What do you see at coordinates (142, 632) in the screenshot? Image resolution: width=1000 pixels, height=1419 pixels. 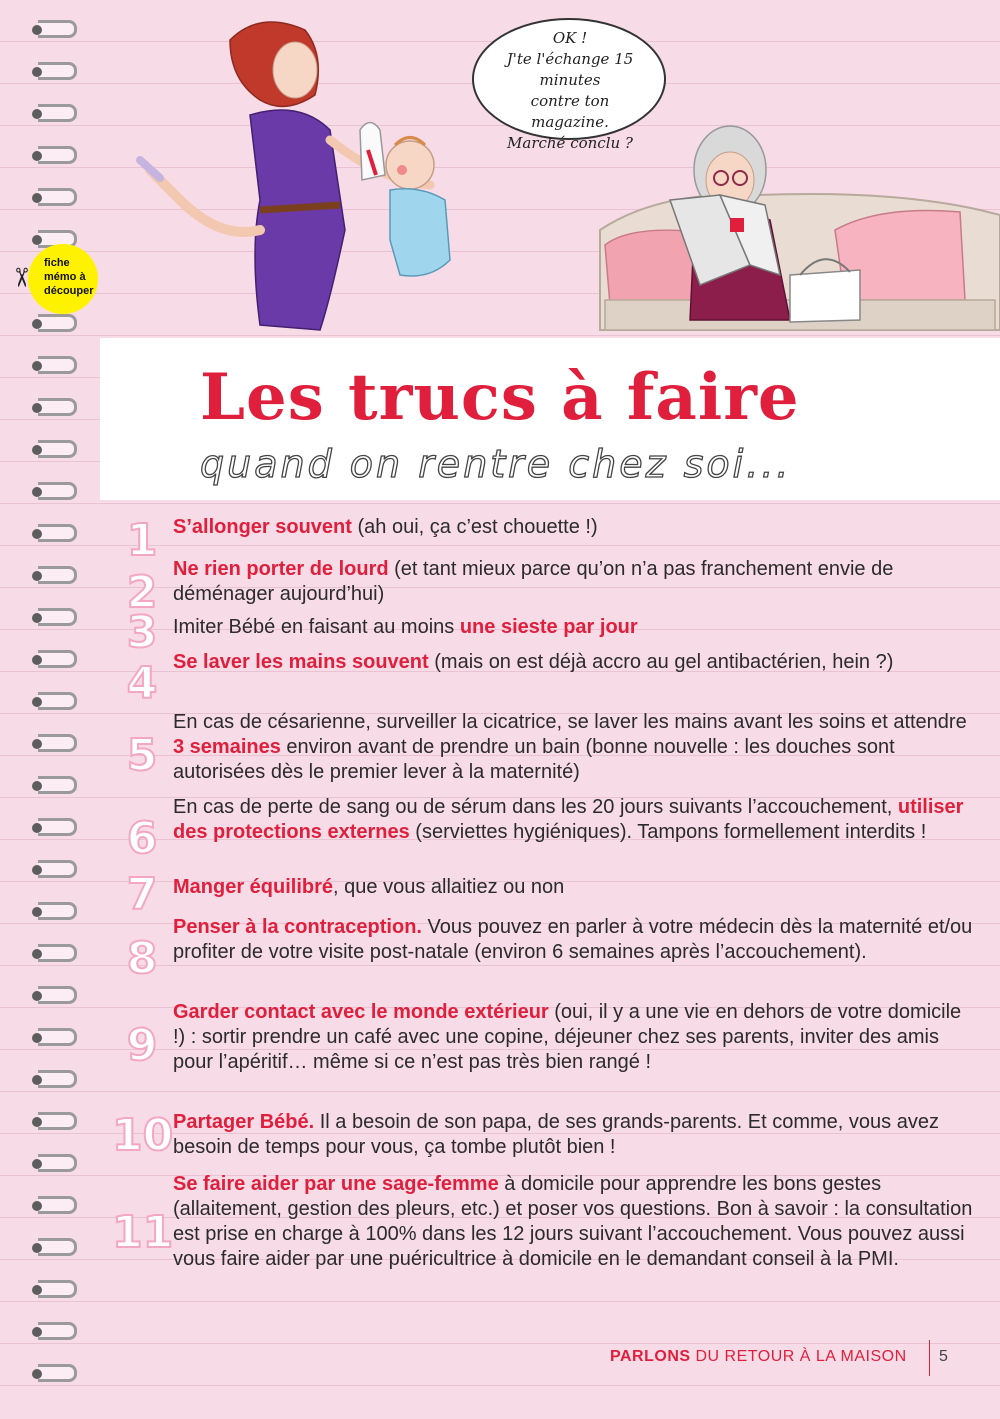 I see `tip-number: 3` at bounding box center [142, 632].